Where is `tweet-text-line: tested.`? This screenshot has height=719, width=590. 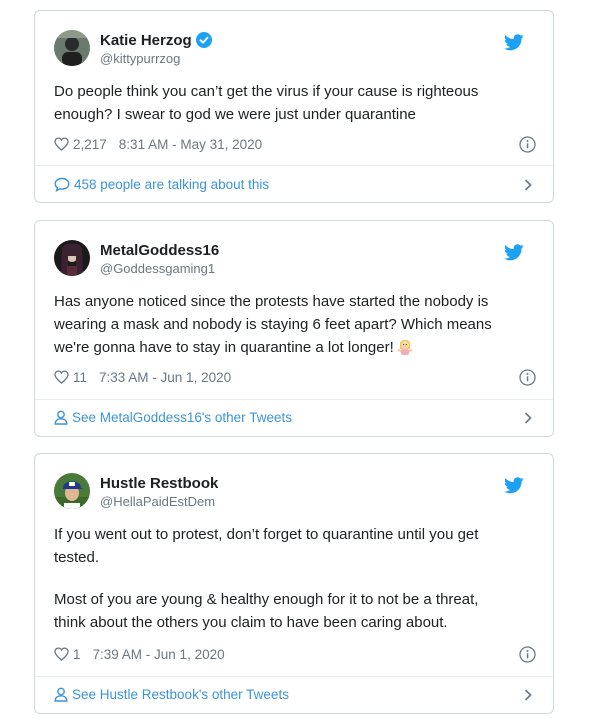
tweet-text-line: tested. is located at coordinates (77, 557).